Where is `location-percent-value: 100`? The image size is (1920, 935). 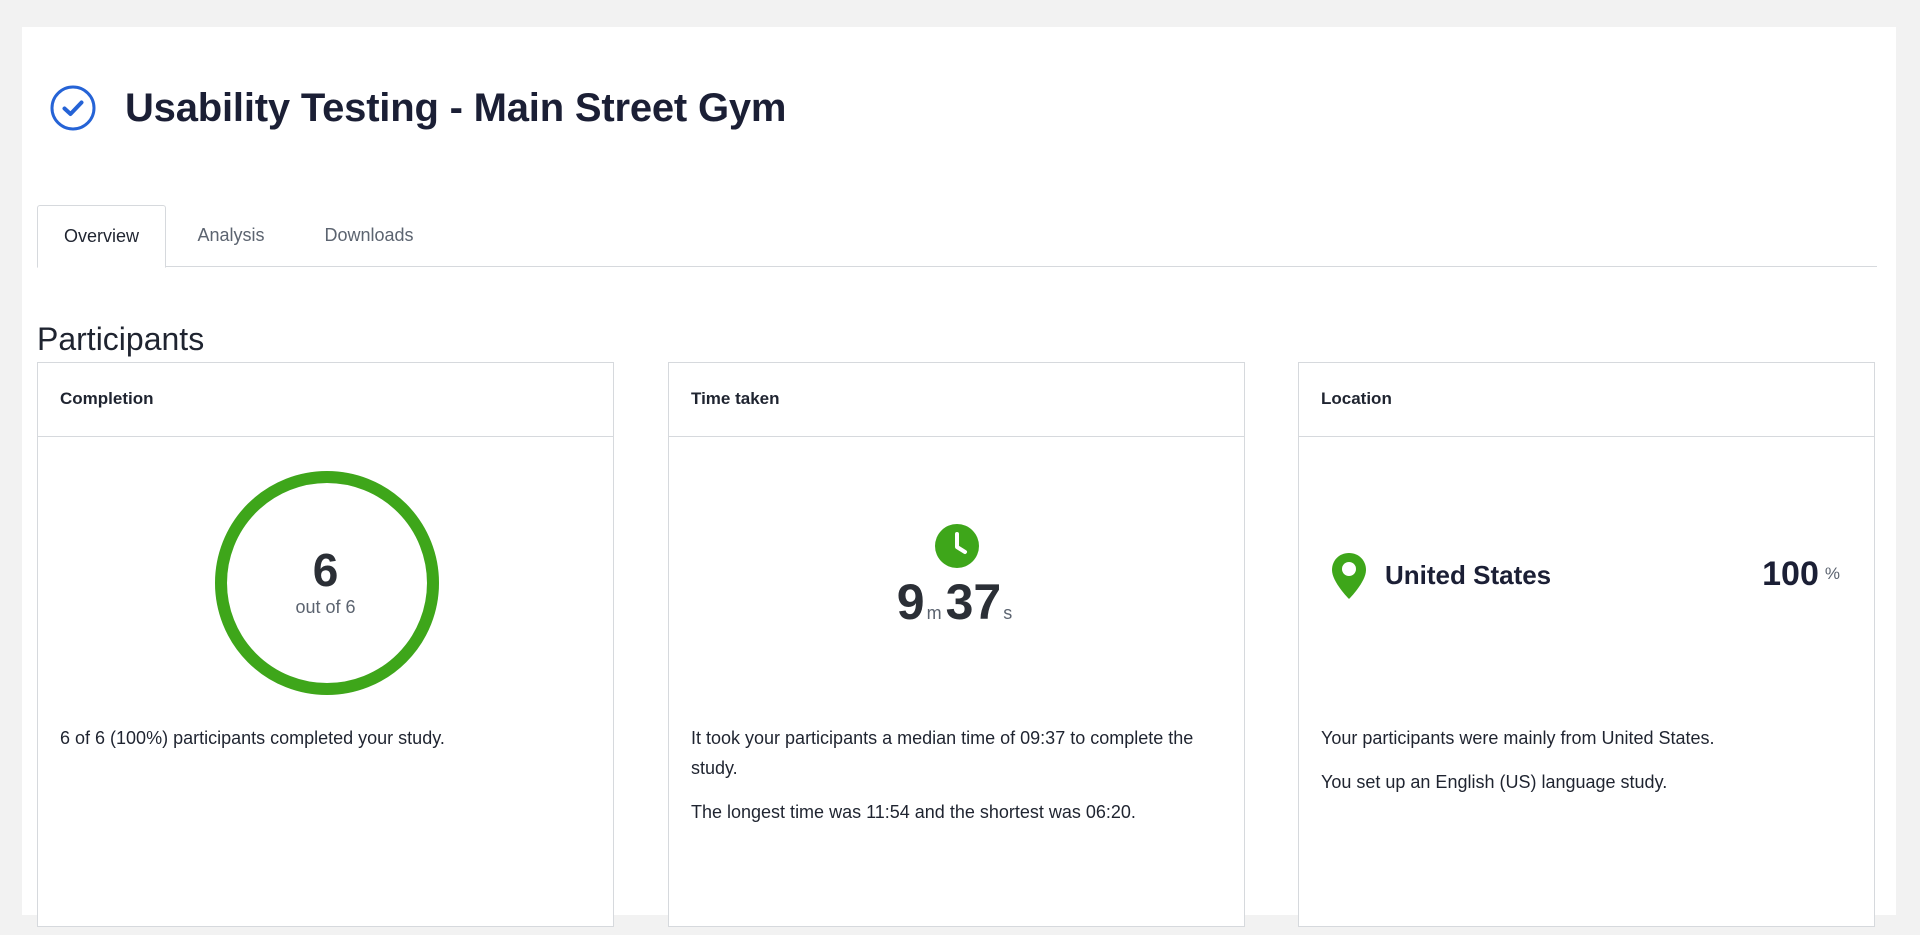 location-percent-value: 100 is located at coordinates (1790, 574).